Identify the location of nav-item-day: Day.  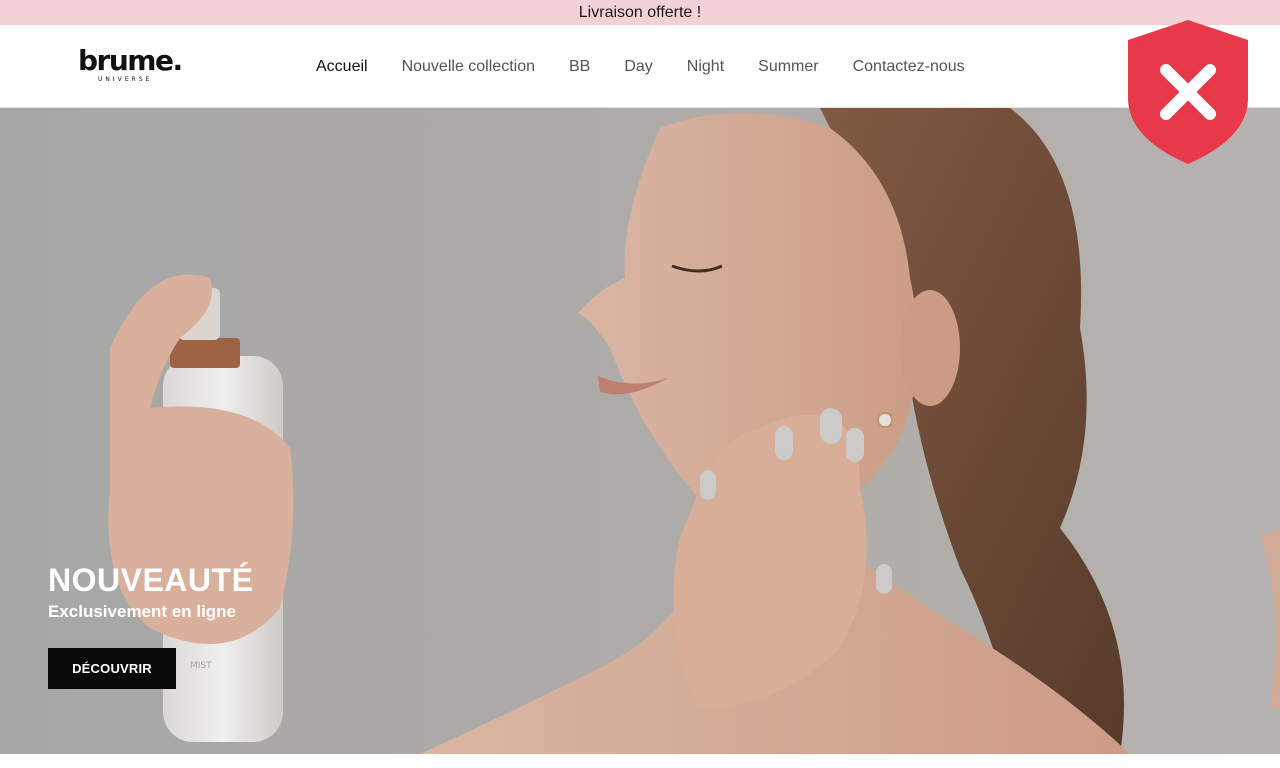
(638, 67).